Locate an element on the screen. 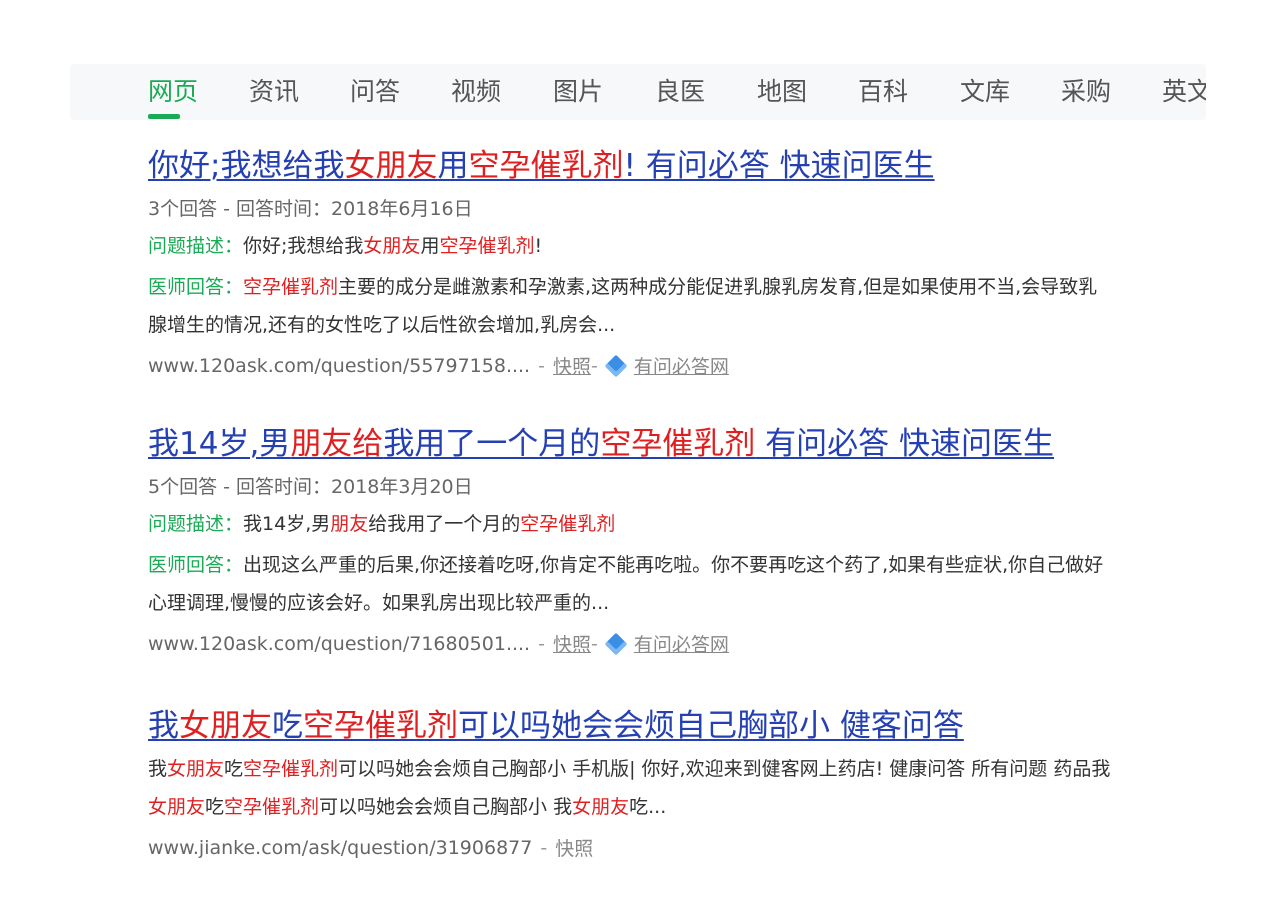 This screenshot has width=1278, height=916. text-segment: 有问必答 快速问医生 is located at coordinates (905, 444).